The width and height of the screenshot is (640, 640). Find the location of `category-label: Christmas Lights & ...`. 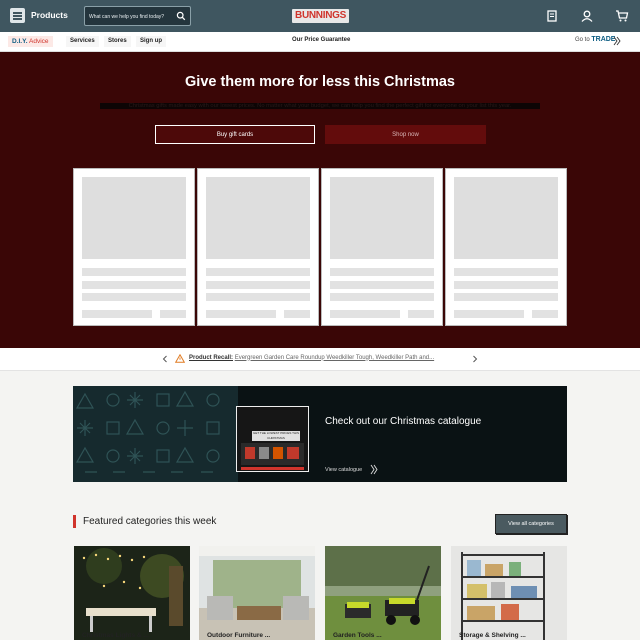

category-label: Christmas Lights & ... is located at coordinates (115, 635).